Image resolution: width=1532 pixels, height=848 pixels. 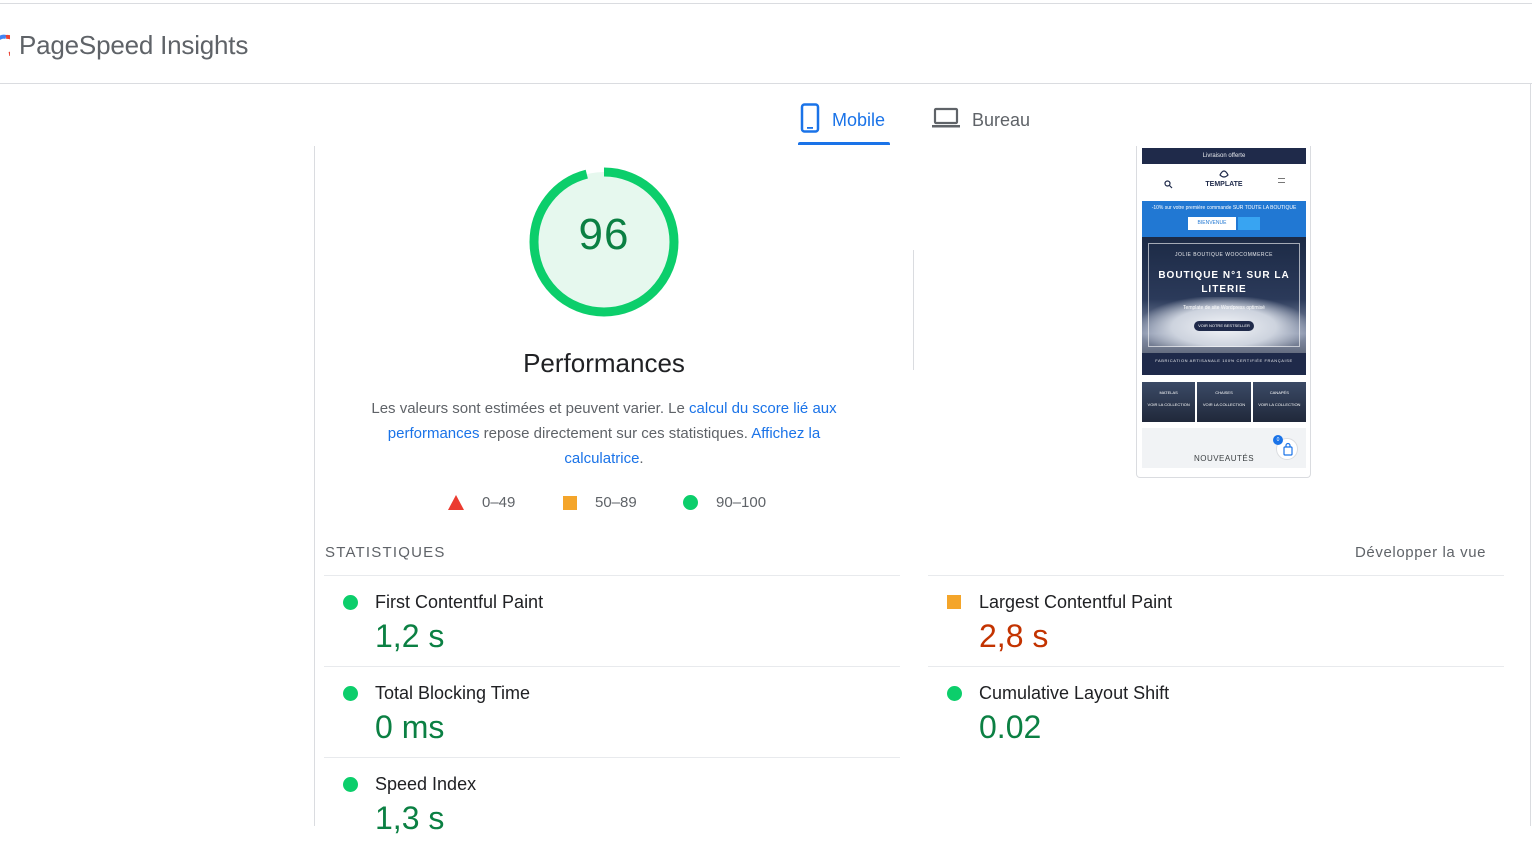 I want to click on metric-value: 0.02, so click(x=1010, y=727).